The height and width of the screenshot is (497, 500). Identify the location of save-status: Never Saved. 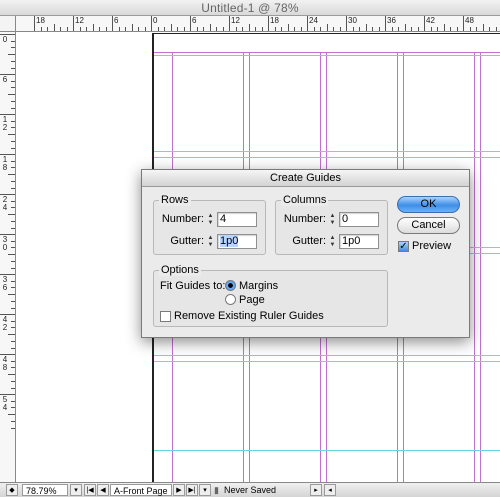
(250, 490).